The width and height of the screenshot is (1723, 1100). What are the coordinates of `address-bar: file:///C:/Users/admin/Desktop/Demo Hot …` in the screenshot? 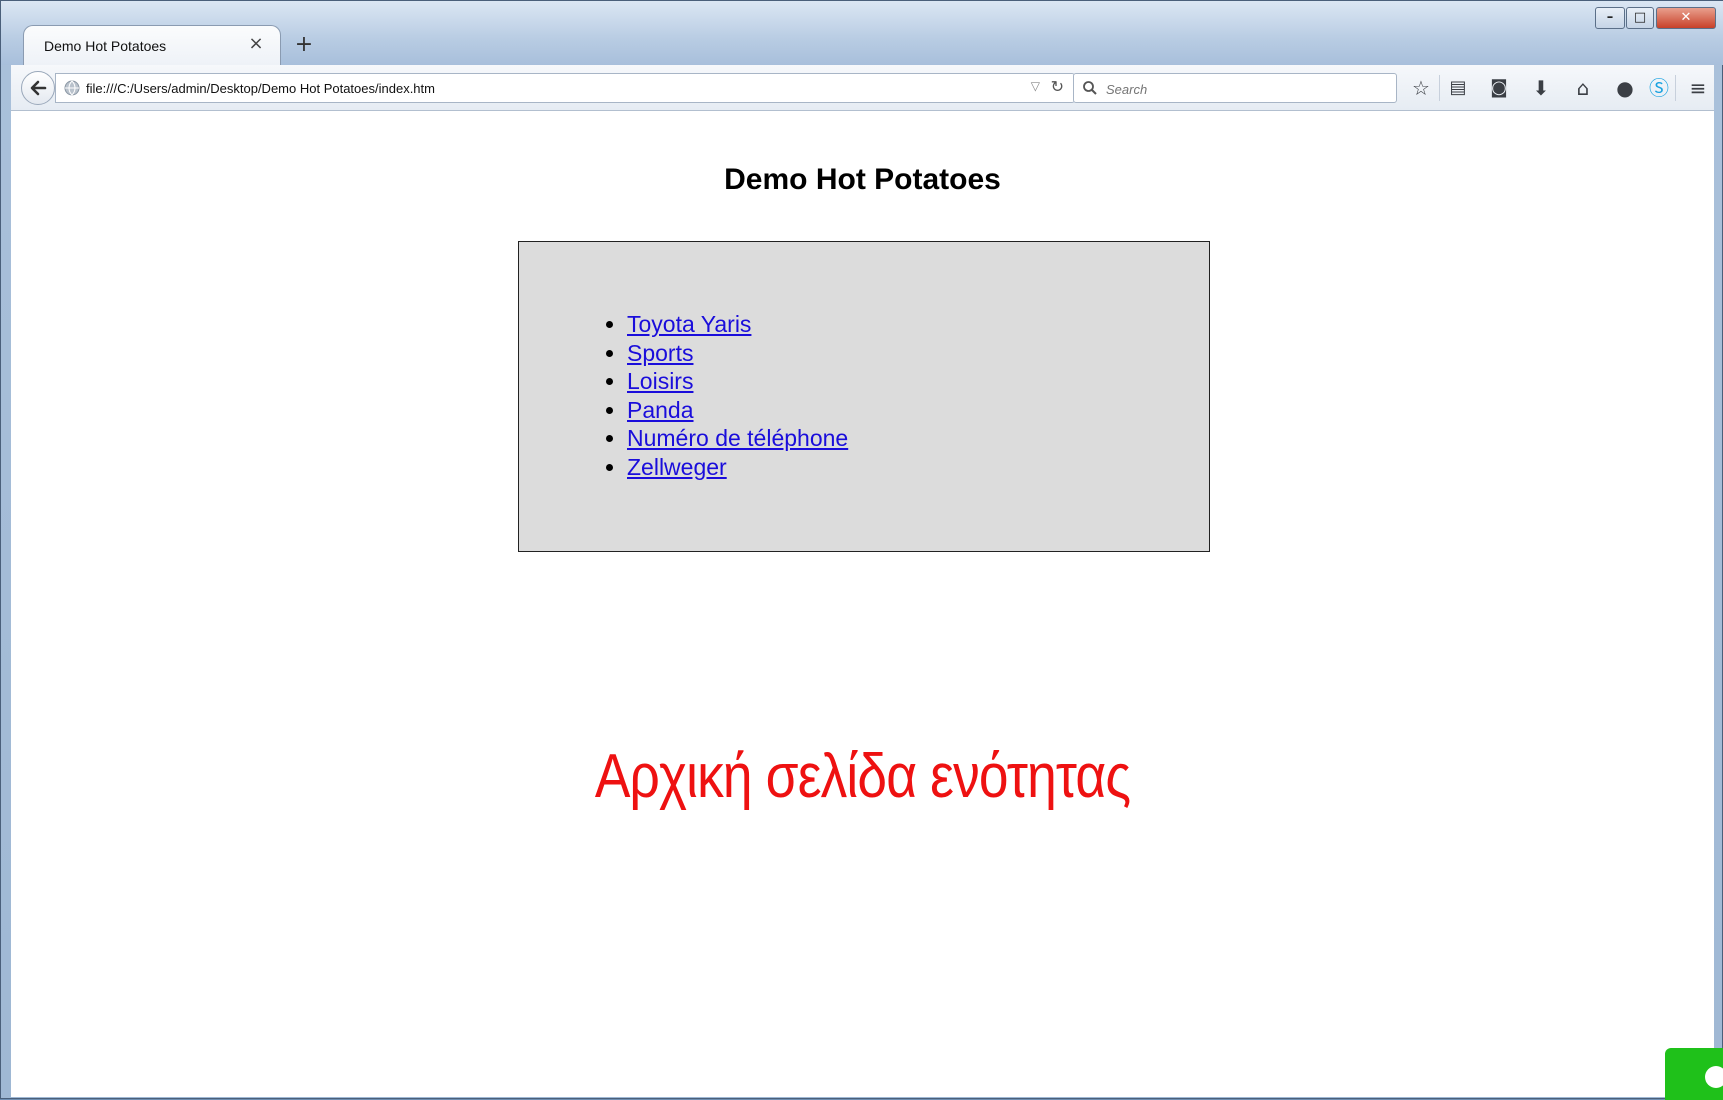 It's located at (565, 88).